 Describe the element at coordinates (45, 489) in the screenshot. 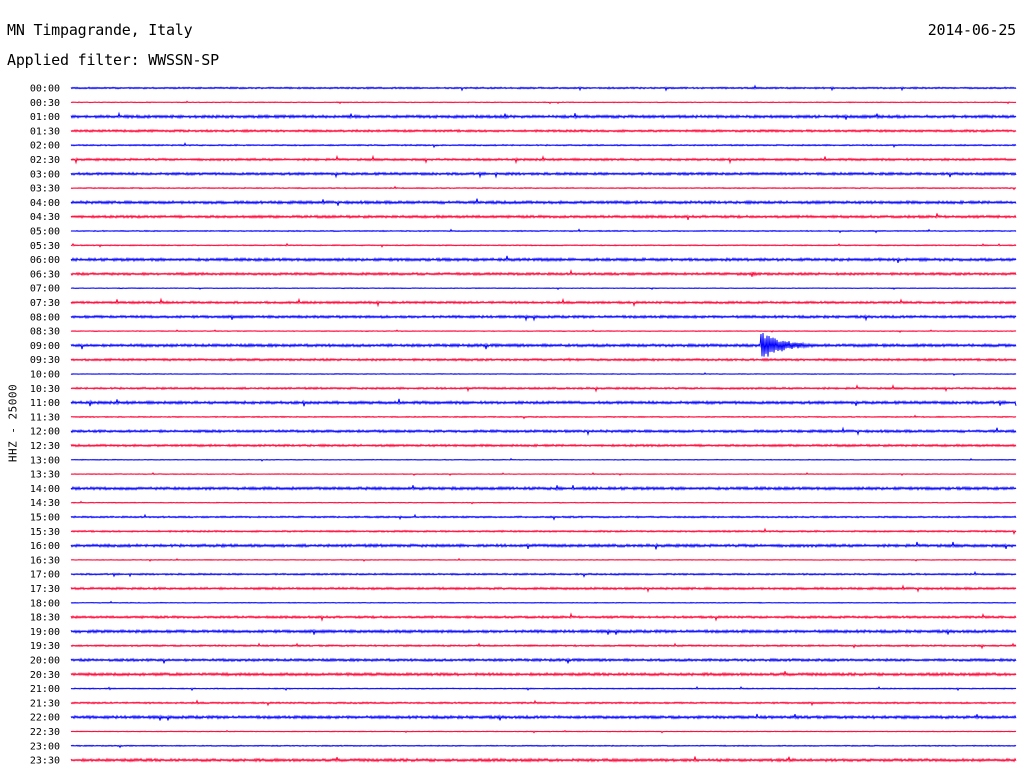

I see `row-time-label: 14:00` at that location.